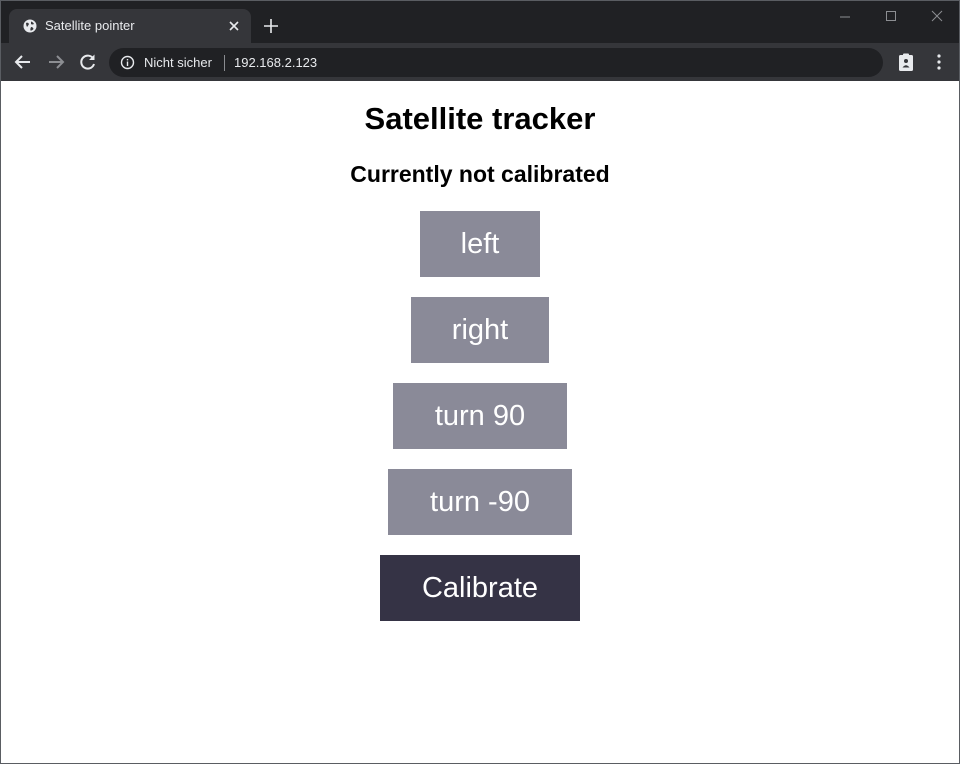  What do you see at coordinates (480, 416) in the screenshot?
I see `turn-90-button: turn 90` at bounding box center [480, 416].